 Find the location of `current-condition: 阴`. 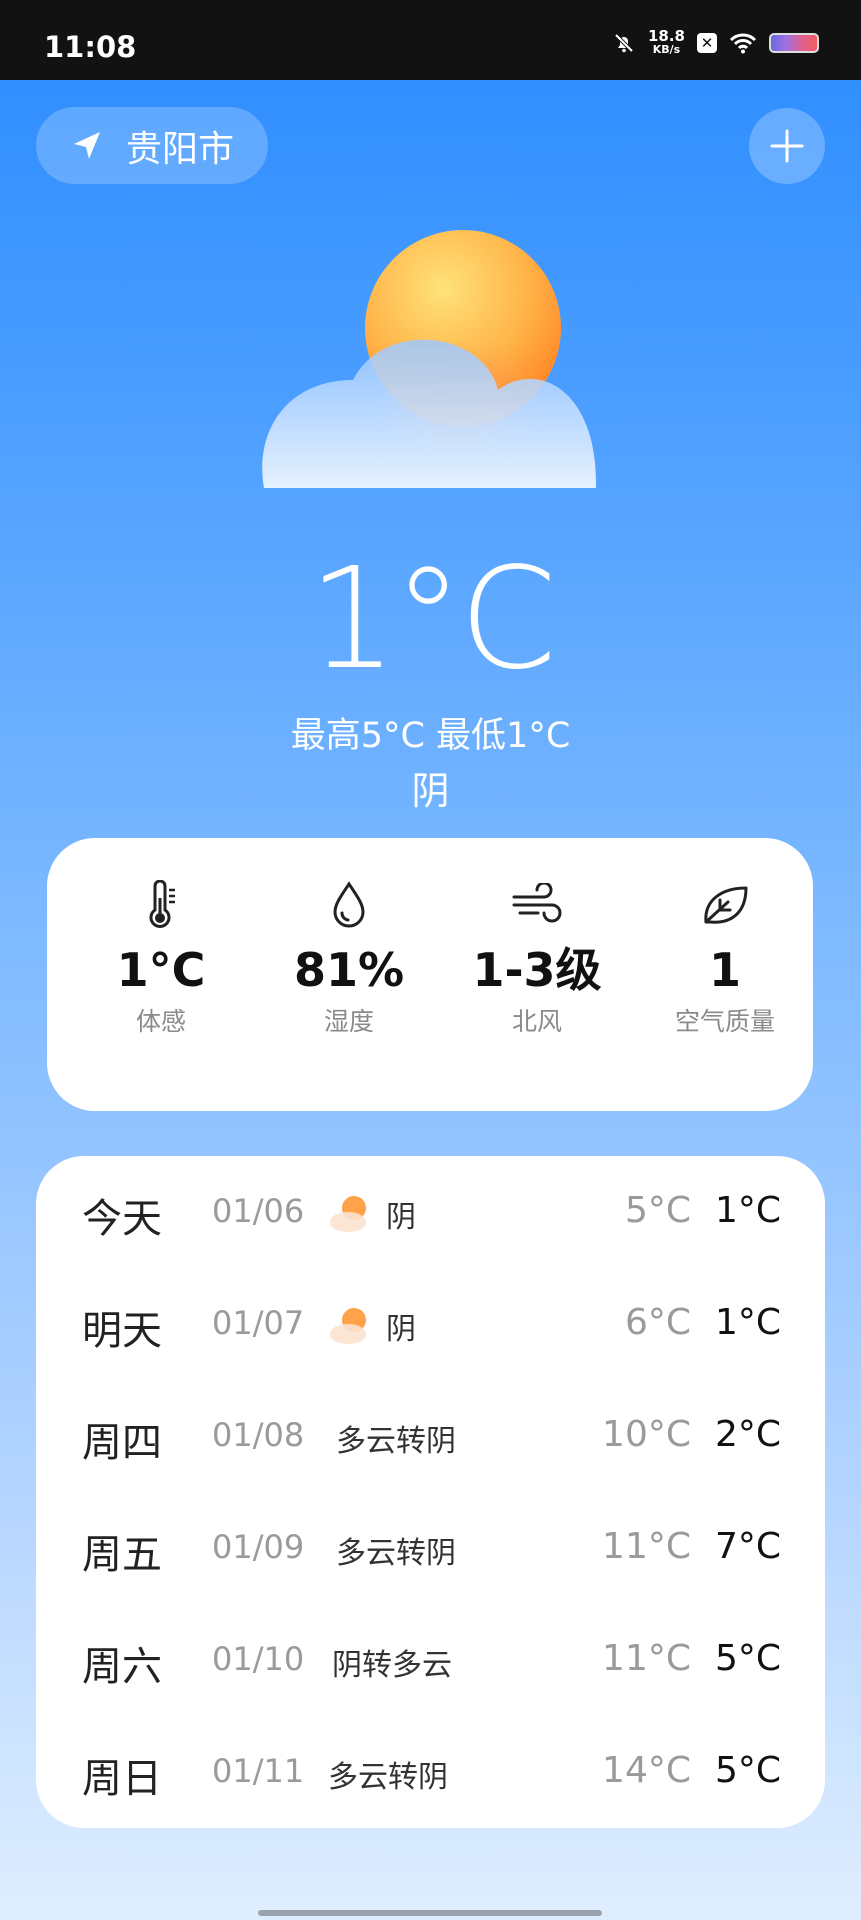

current-condition: 阴 is located at coordinates (430, 791).